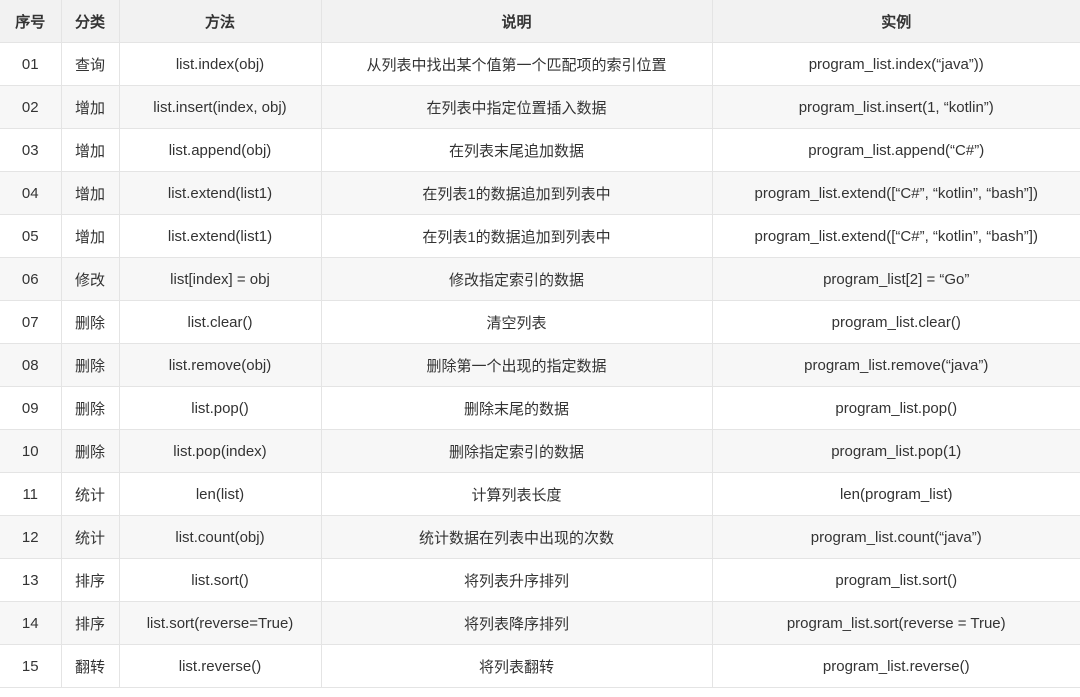 This screenshot has height=697, width=1080. I want to click on cell-method: list.reverse(), so click(219, 666).